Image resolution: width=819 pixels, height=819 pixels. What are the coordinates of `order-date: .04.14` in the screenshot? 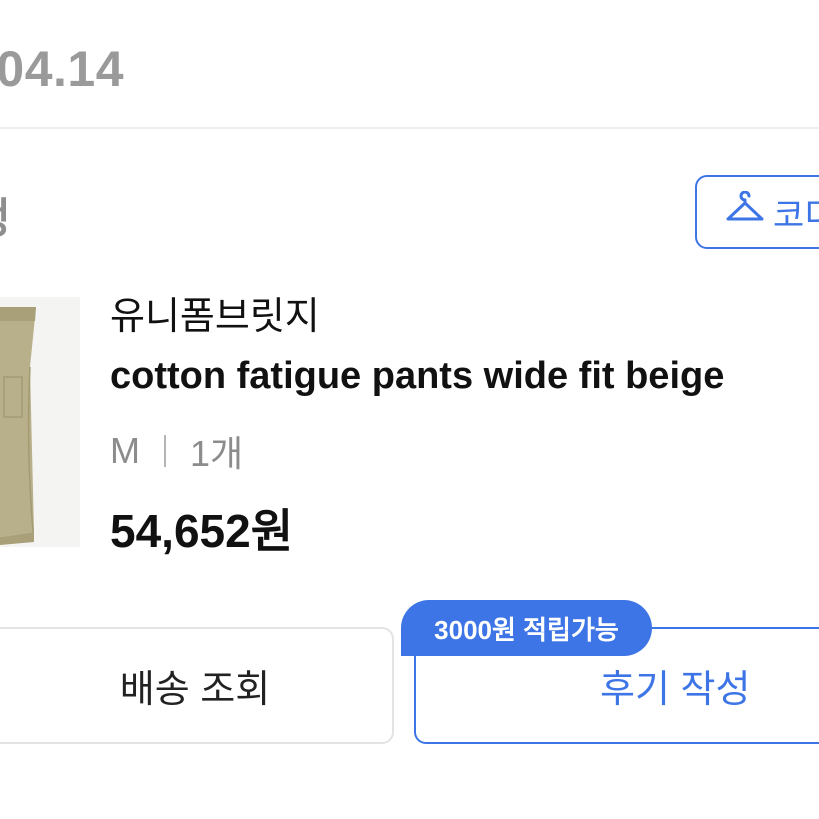 It's located at (62, 69).